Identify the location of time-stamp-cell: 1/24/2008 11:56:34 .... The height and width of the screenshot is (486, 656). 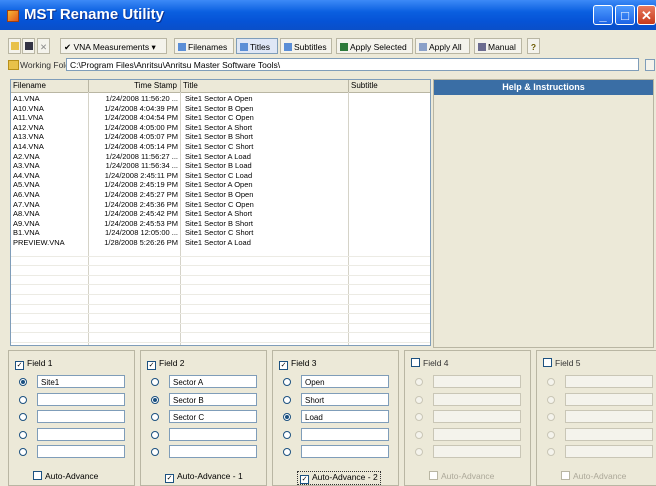
(141, 166).